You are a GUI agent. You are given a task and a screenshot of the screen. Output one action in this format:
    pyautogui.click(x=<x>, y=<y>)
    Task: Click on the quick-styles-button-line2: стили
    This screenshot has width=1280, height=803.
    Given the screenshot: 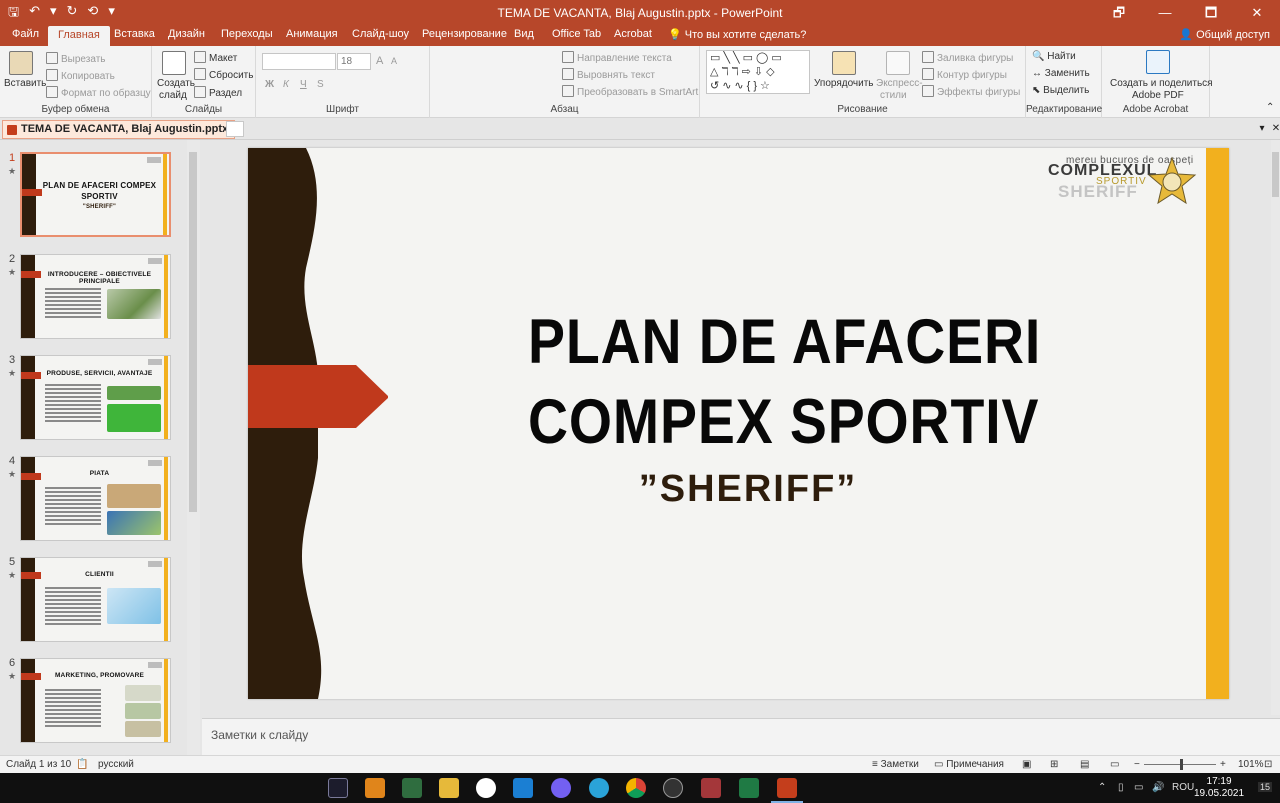 What is the action you would take?
    pyautogui.click(x=893, y=95)
    